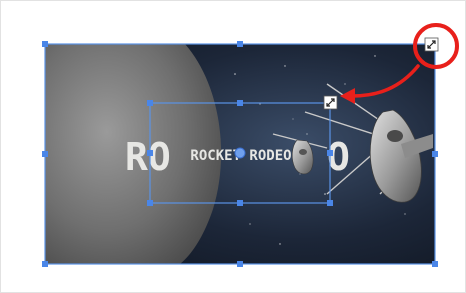  Describe the element at coordinates (330, 203) in the screenshot. I see `inner-handle-bottom-right` at that location.